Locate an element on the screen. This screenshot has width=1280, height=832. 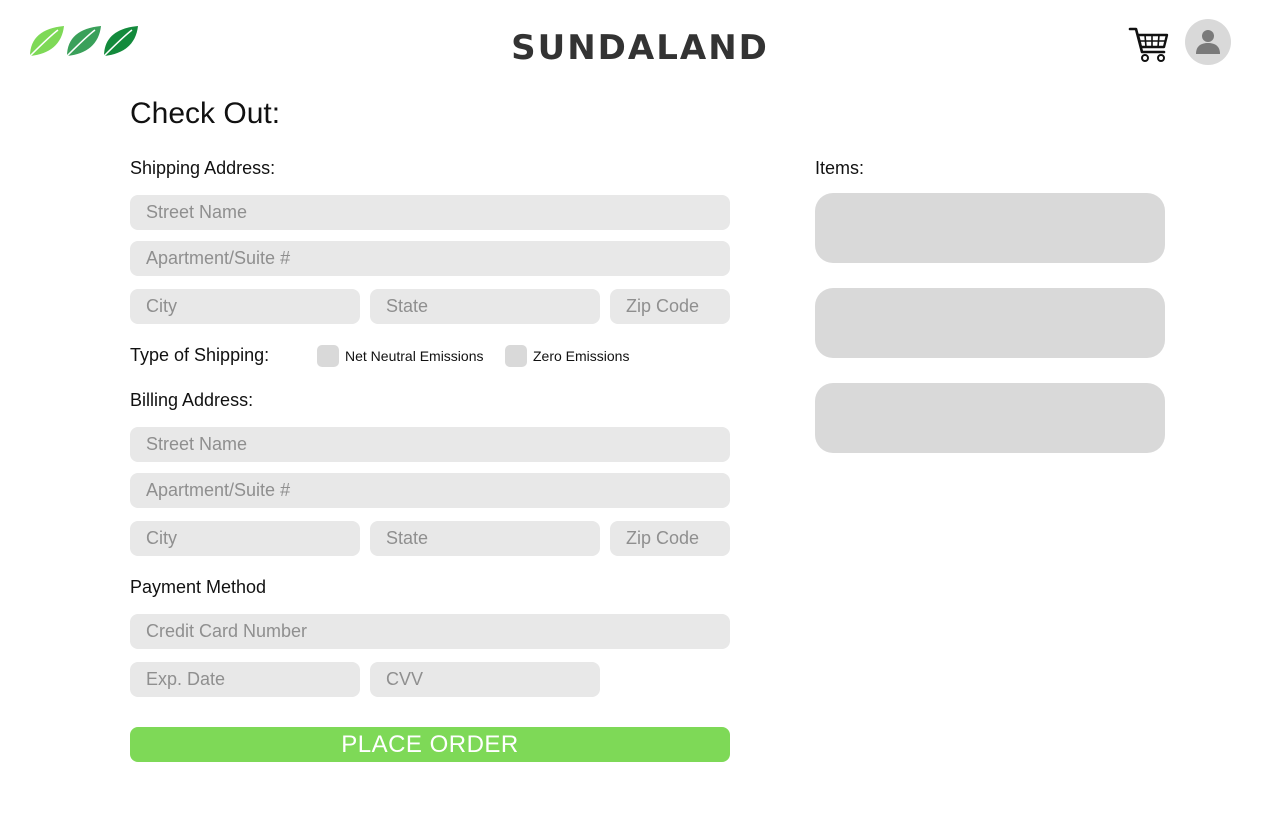
shipping-address-label: Shipping Address: is located at coordinates (203, 168).